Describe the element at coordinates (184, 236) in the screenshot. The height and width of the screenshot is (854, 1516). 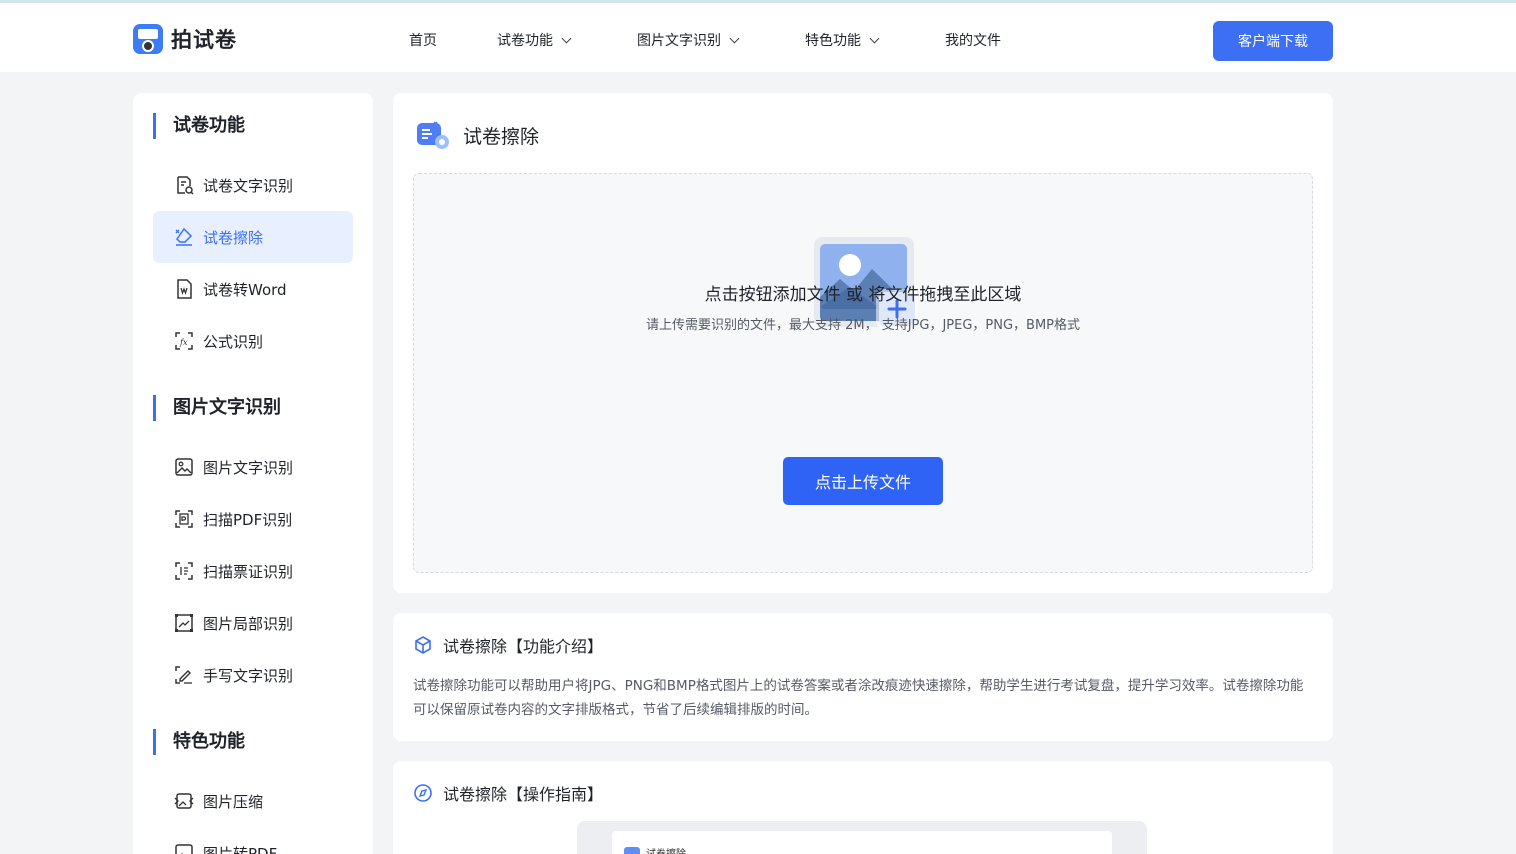
I see `eraser-icon` at that location.